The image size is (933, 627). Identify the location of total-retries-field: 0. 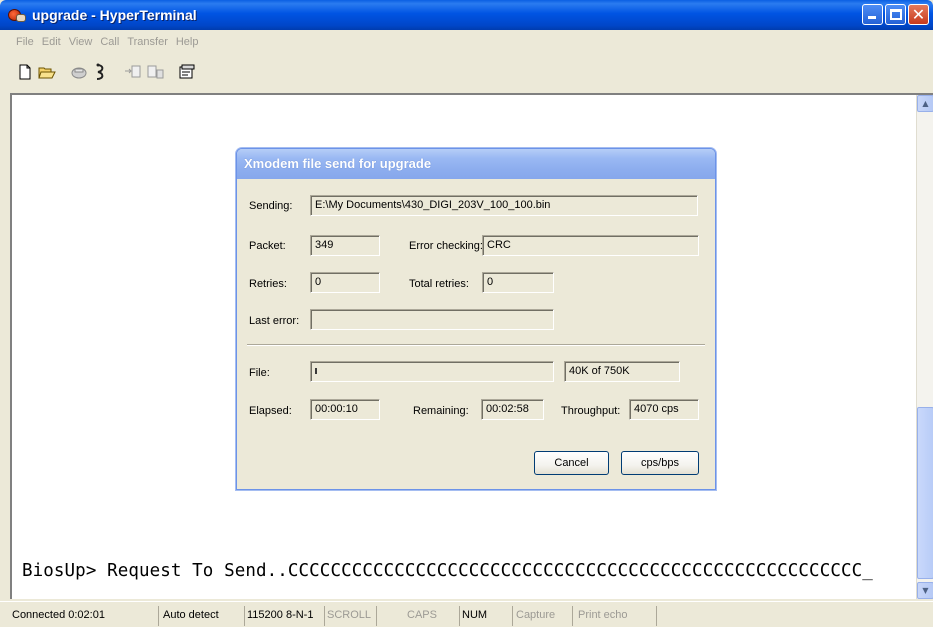
(518, 282).